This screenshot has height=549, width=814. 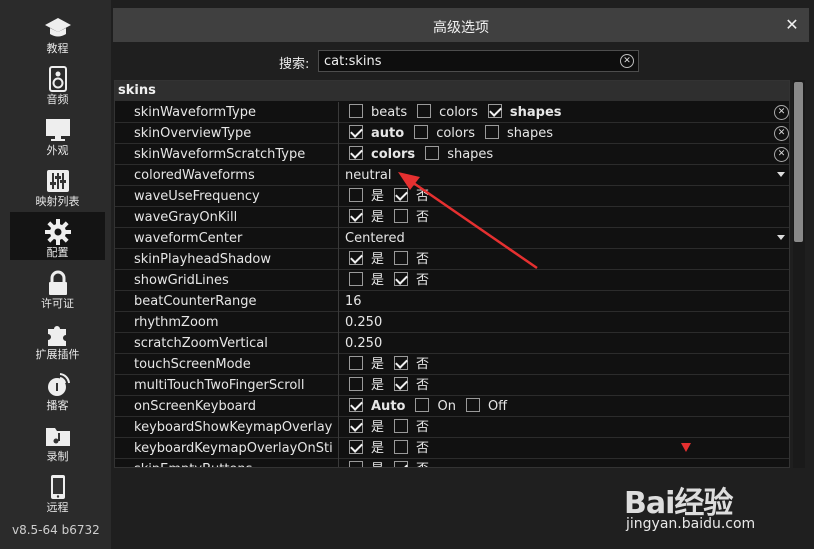 I want to click on table-row: skinWaveformScratchType colors shapes ✕, so click(x=452, y=154).